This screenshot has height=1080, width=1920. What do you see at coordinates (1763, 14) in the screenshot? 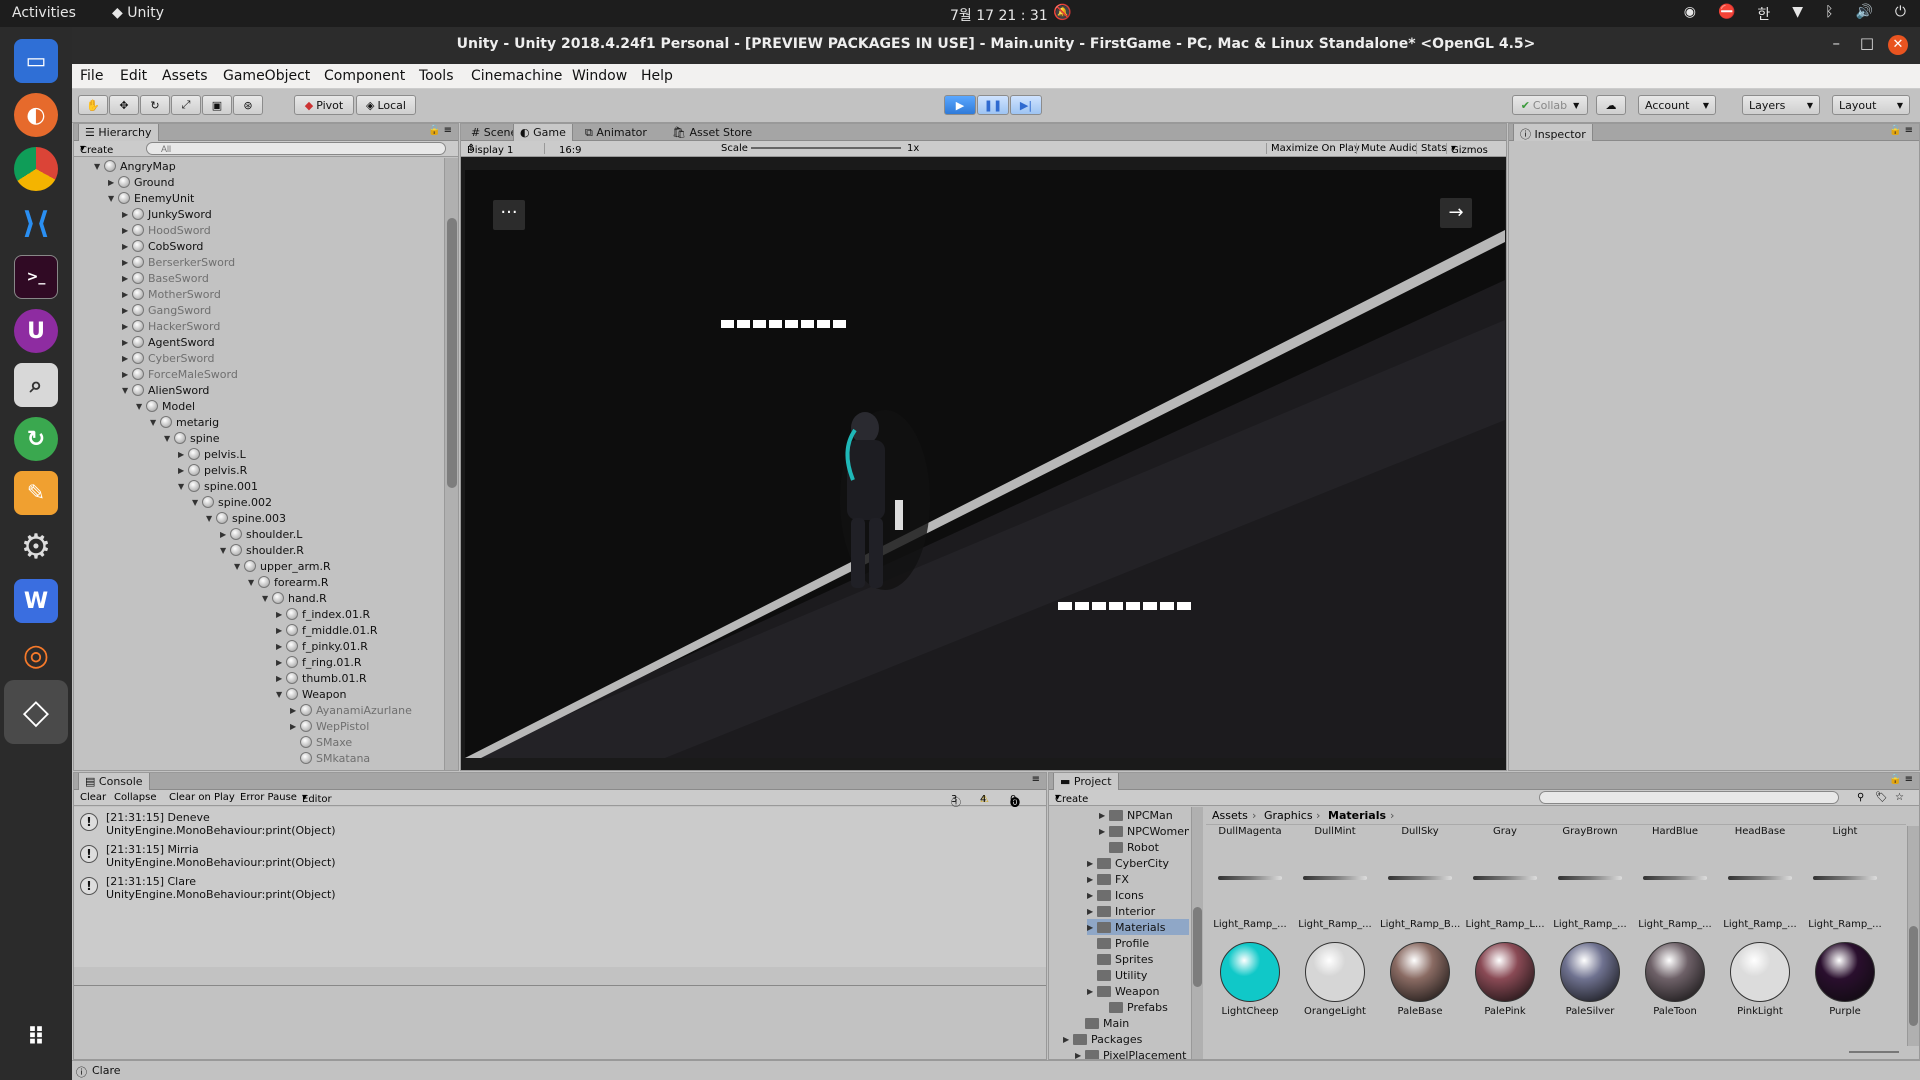
I see `input-method-indicator: 한` at bounding box center [1763, 14].